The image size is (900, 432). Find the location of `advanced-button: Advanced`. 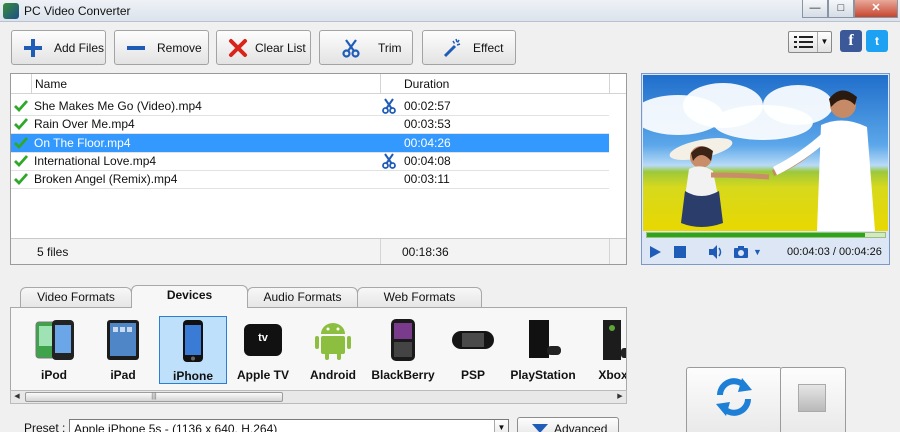

advanced-button: Advanced is located at coordinates (568, 424).